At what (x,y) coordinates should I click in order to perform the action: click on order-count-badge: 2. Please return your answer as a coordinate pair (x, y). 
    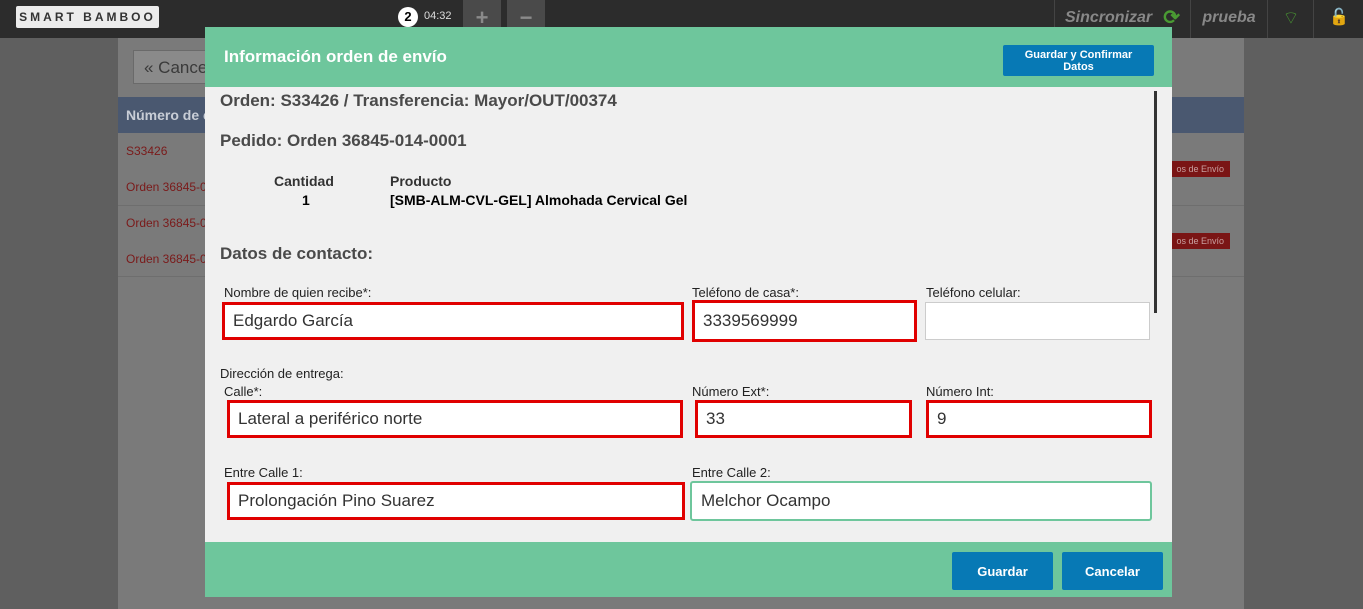
    Looking at the image, I should click on (408, 17).